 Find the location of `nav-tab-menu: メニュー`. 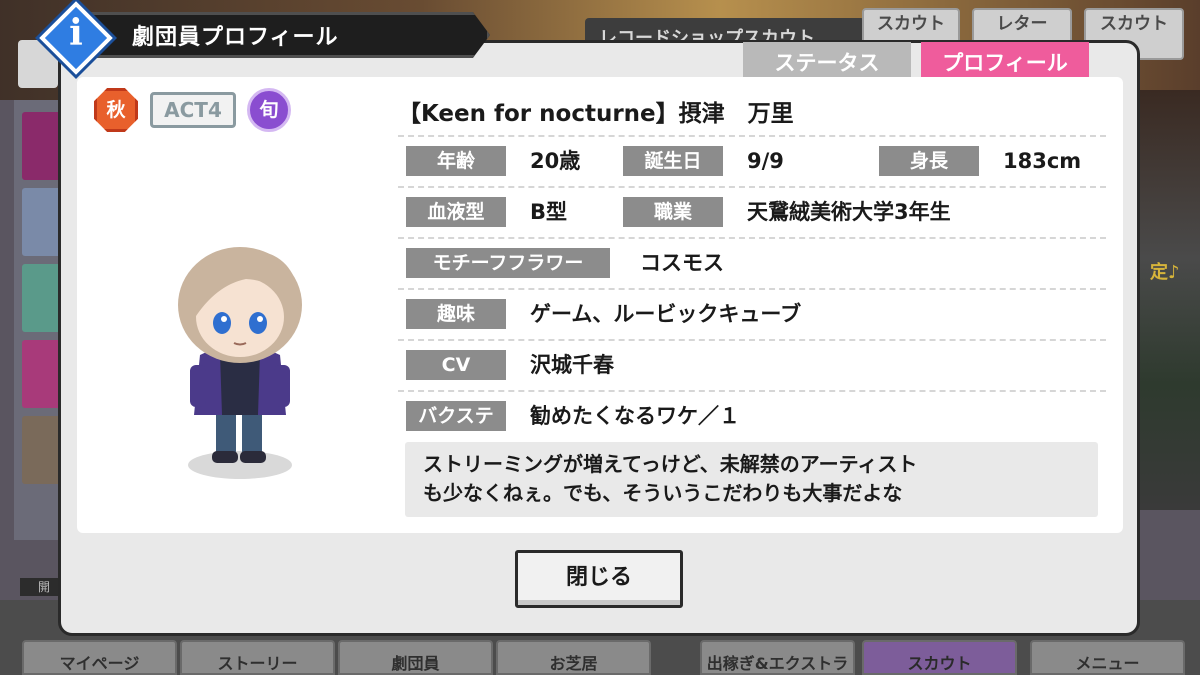

nav-tab-menu: メニュー is located at coordinates (1107, 657).